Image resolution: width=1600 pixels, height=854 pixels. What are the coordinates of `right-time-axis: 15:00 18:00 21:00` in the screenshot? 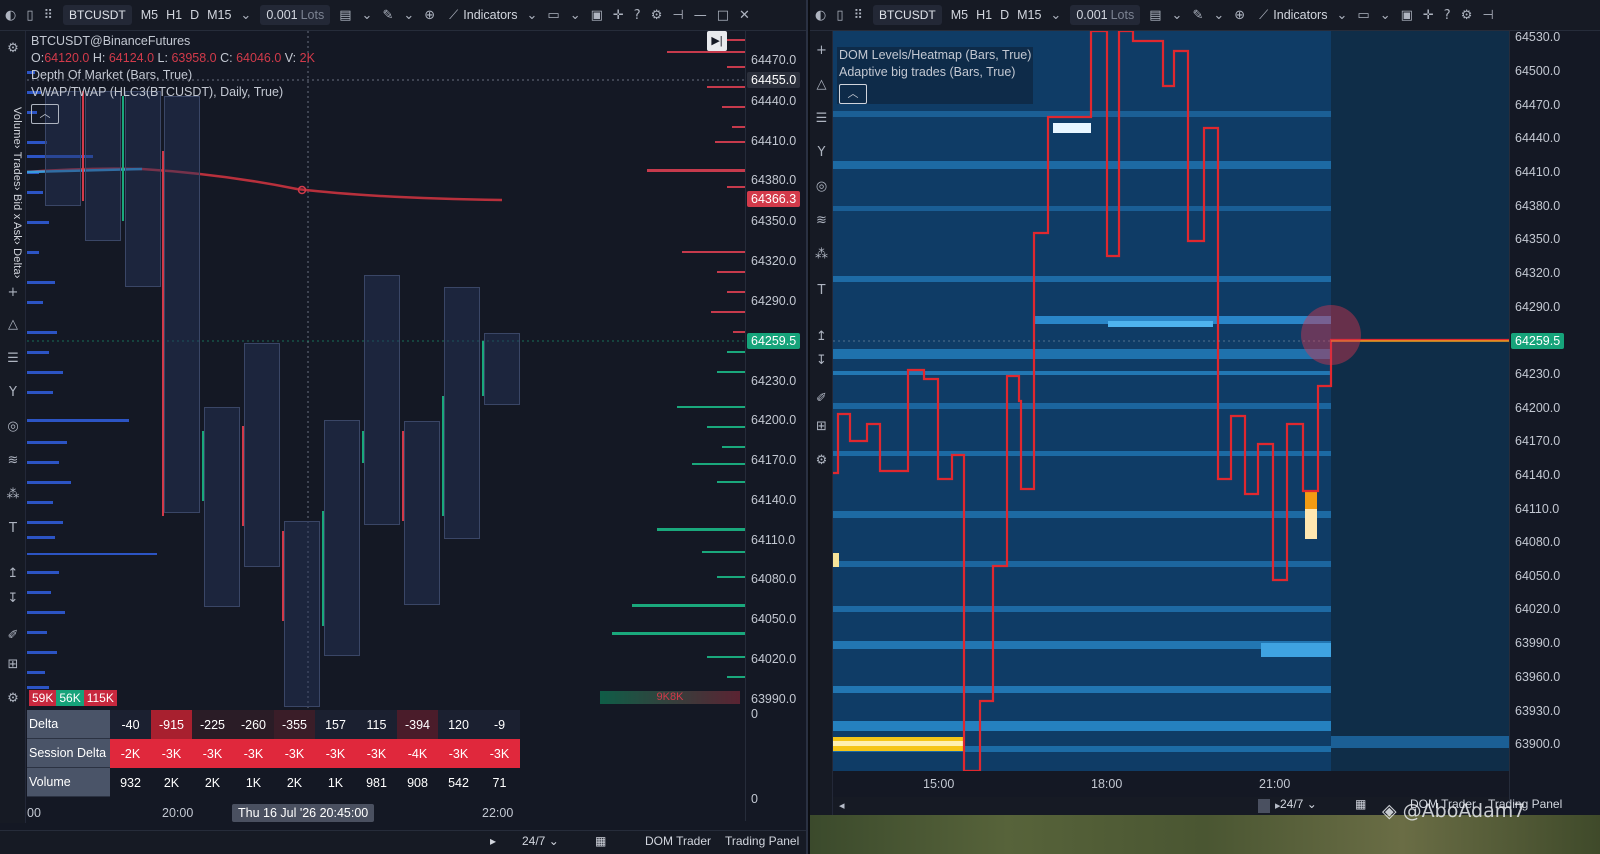 It's located at (1171, 784).